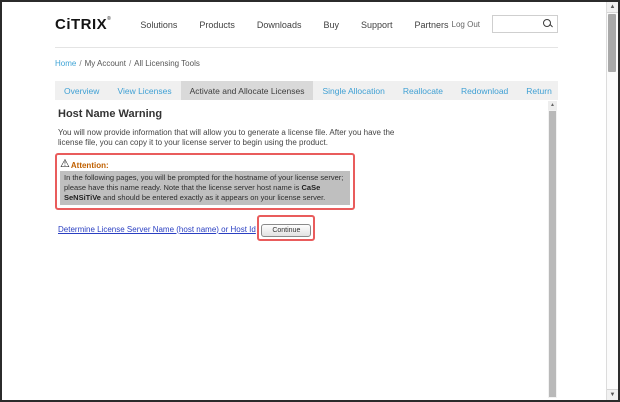 The height and width of the screenshot is (402, 620). What do you see at coordinates (144, 90) in the screenshot?
I see `tab-view-licenses: View Licenses` at bounding box center [144, 90].